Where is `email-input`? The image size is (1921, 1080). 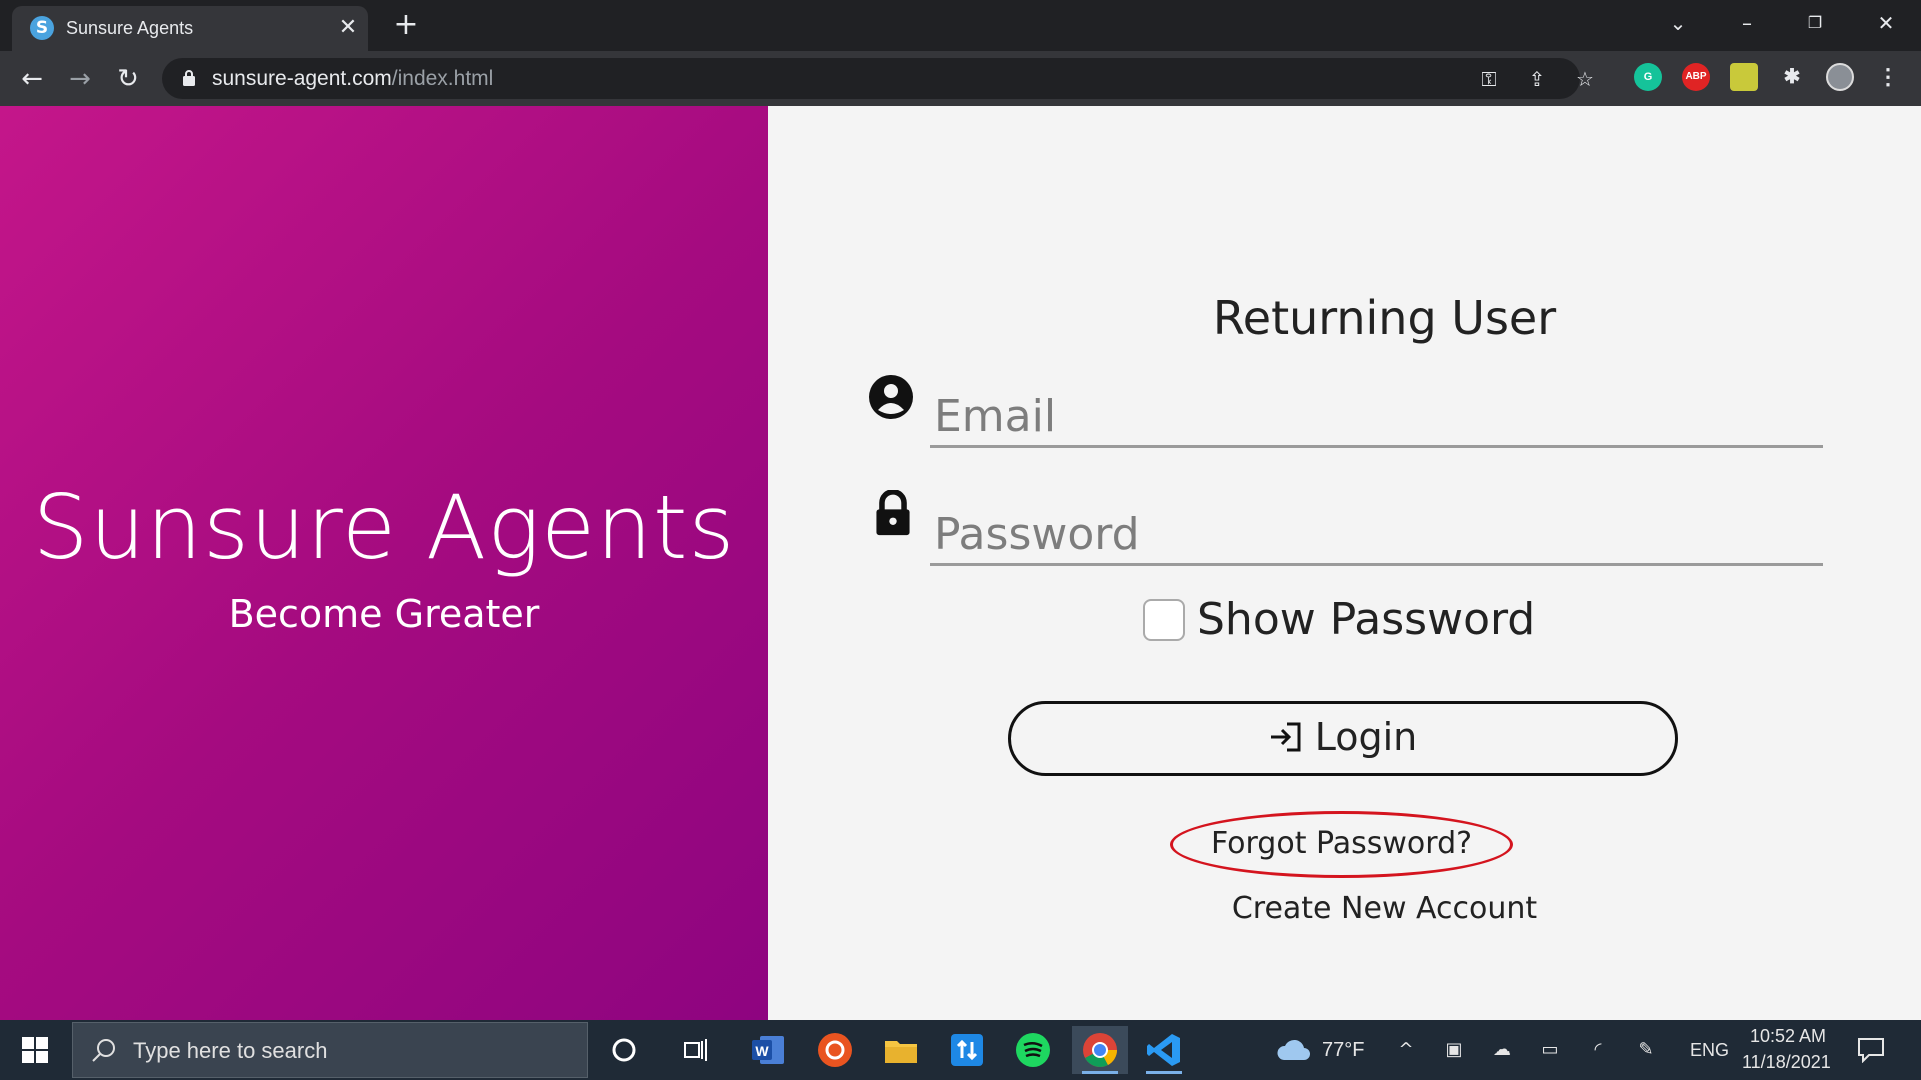 email-input is located at coordinates (1376, 418).